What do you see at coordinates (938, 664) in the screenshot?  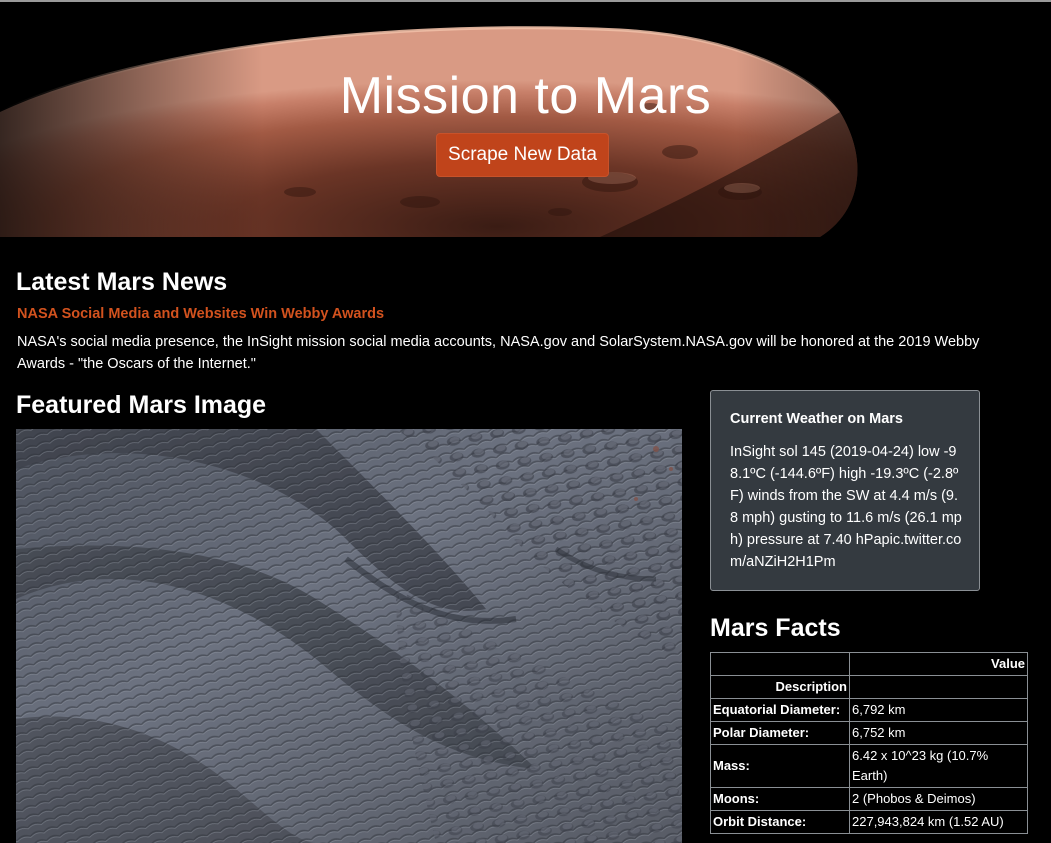 I see `table-header-value: Value` at bounding box center [938, 664].